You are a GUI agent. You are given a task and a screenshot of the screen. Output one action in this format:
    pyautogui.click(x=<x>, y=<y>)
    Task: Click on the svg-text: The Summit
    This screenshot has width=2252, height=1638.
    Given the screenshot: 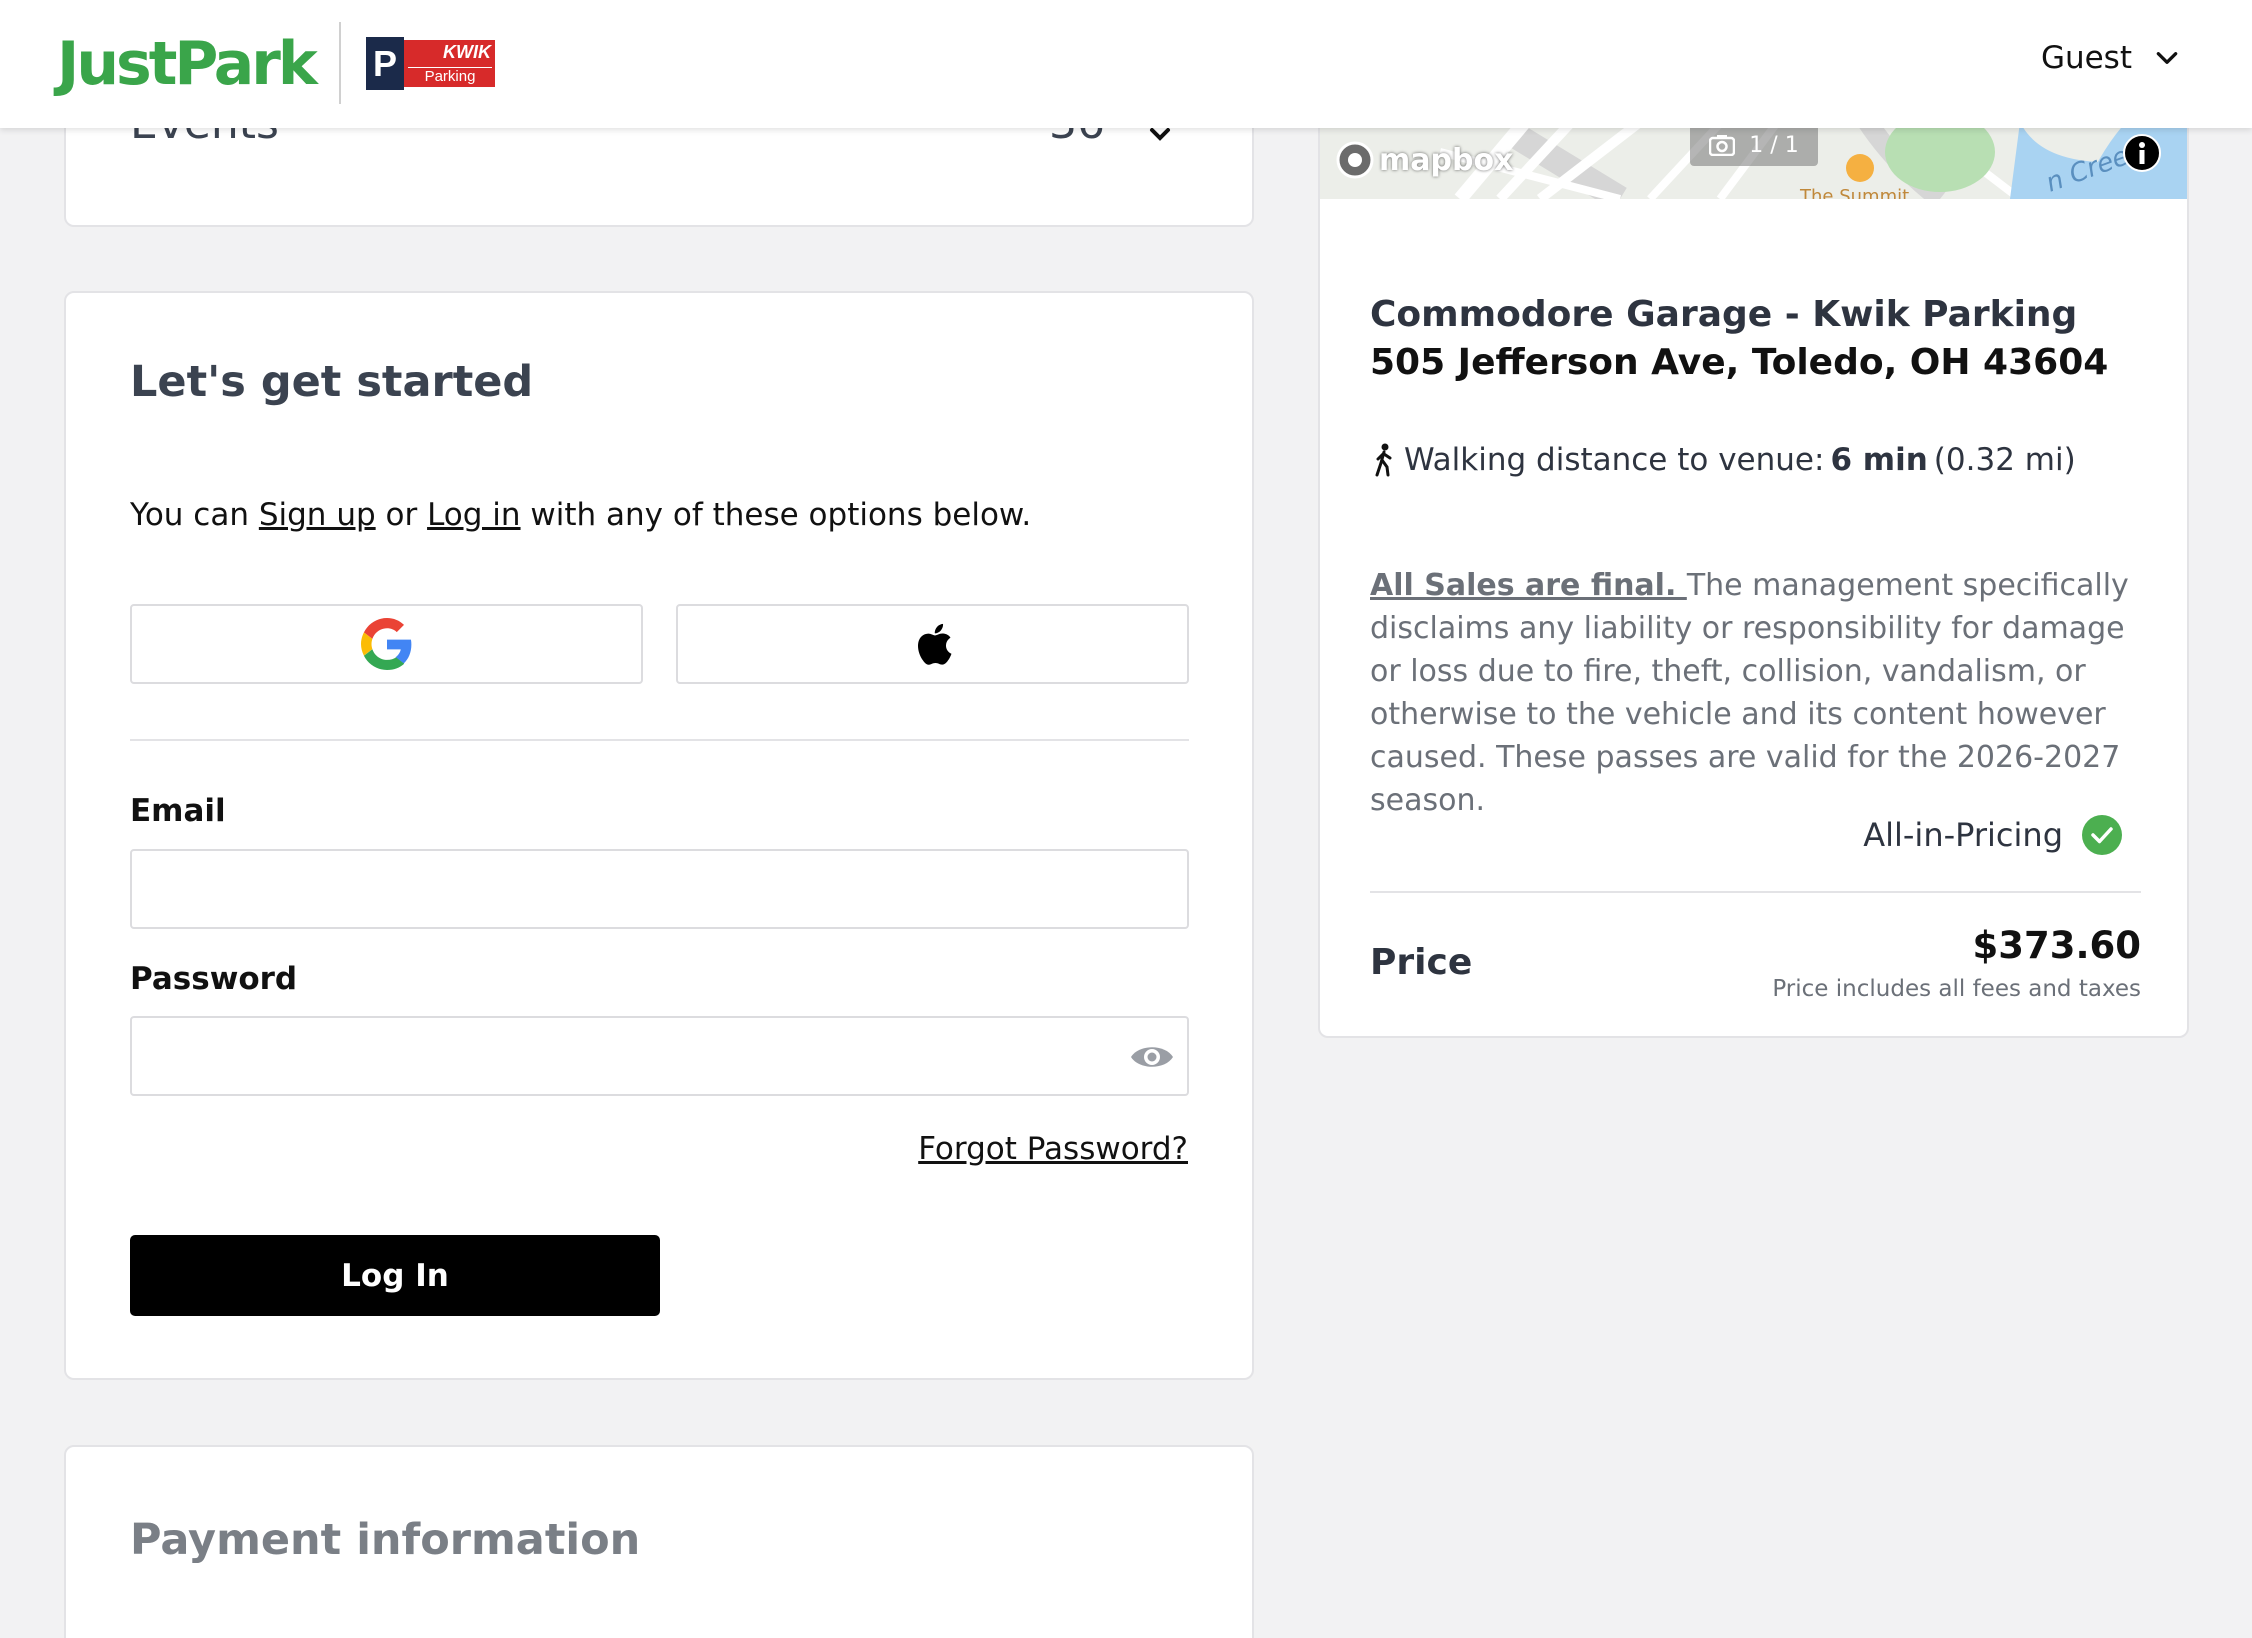 What is the action you would take?
    pyautogui.click(x=1854, y=192)
    